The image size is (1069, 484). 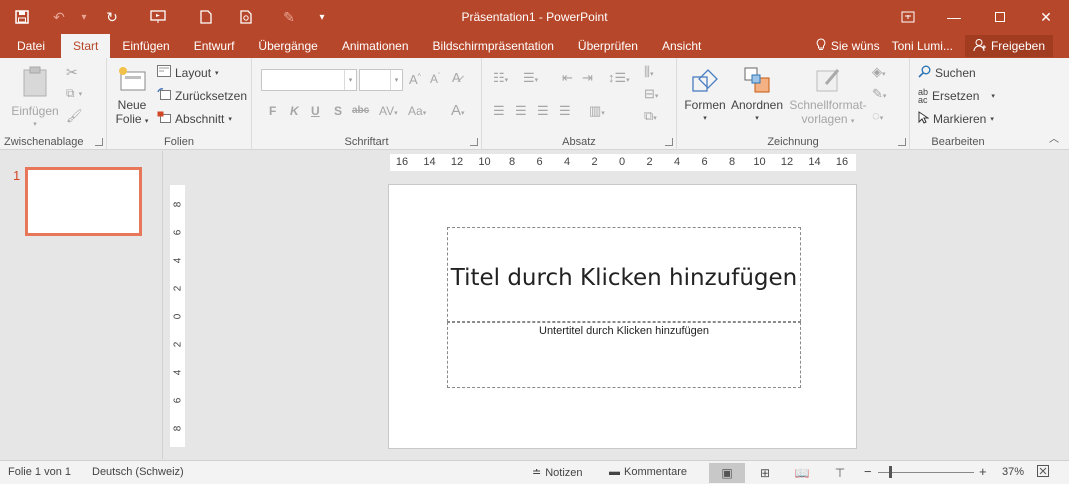 I want to click on reset-button: Zurücksetzen, so click(x=202, y=95).